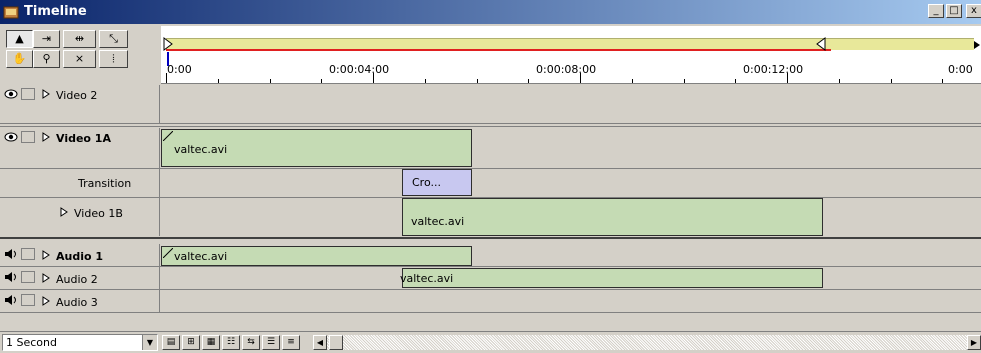  What do you see at coordinates (77, 95) in the screenshot?
I see `track-name: Video 2` at bounding box center [77, 95].